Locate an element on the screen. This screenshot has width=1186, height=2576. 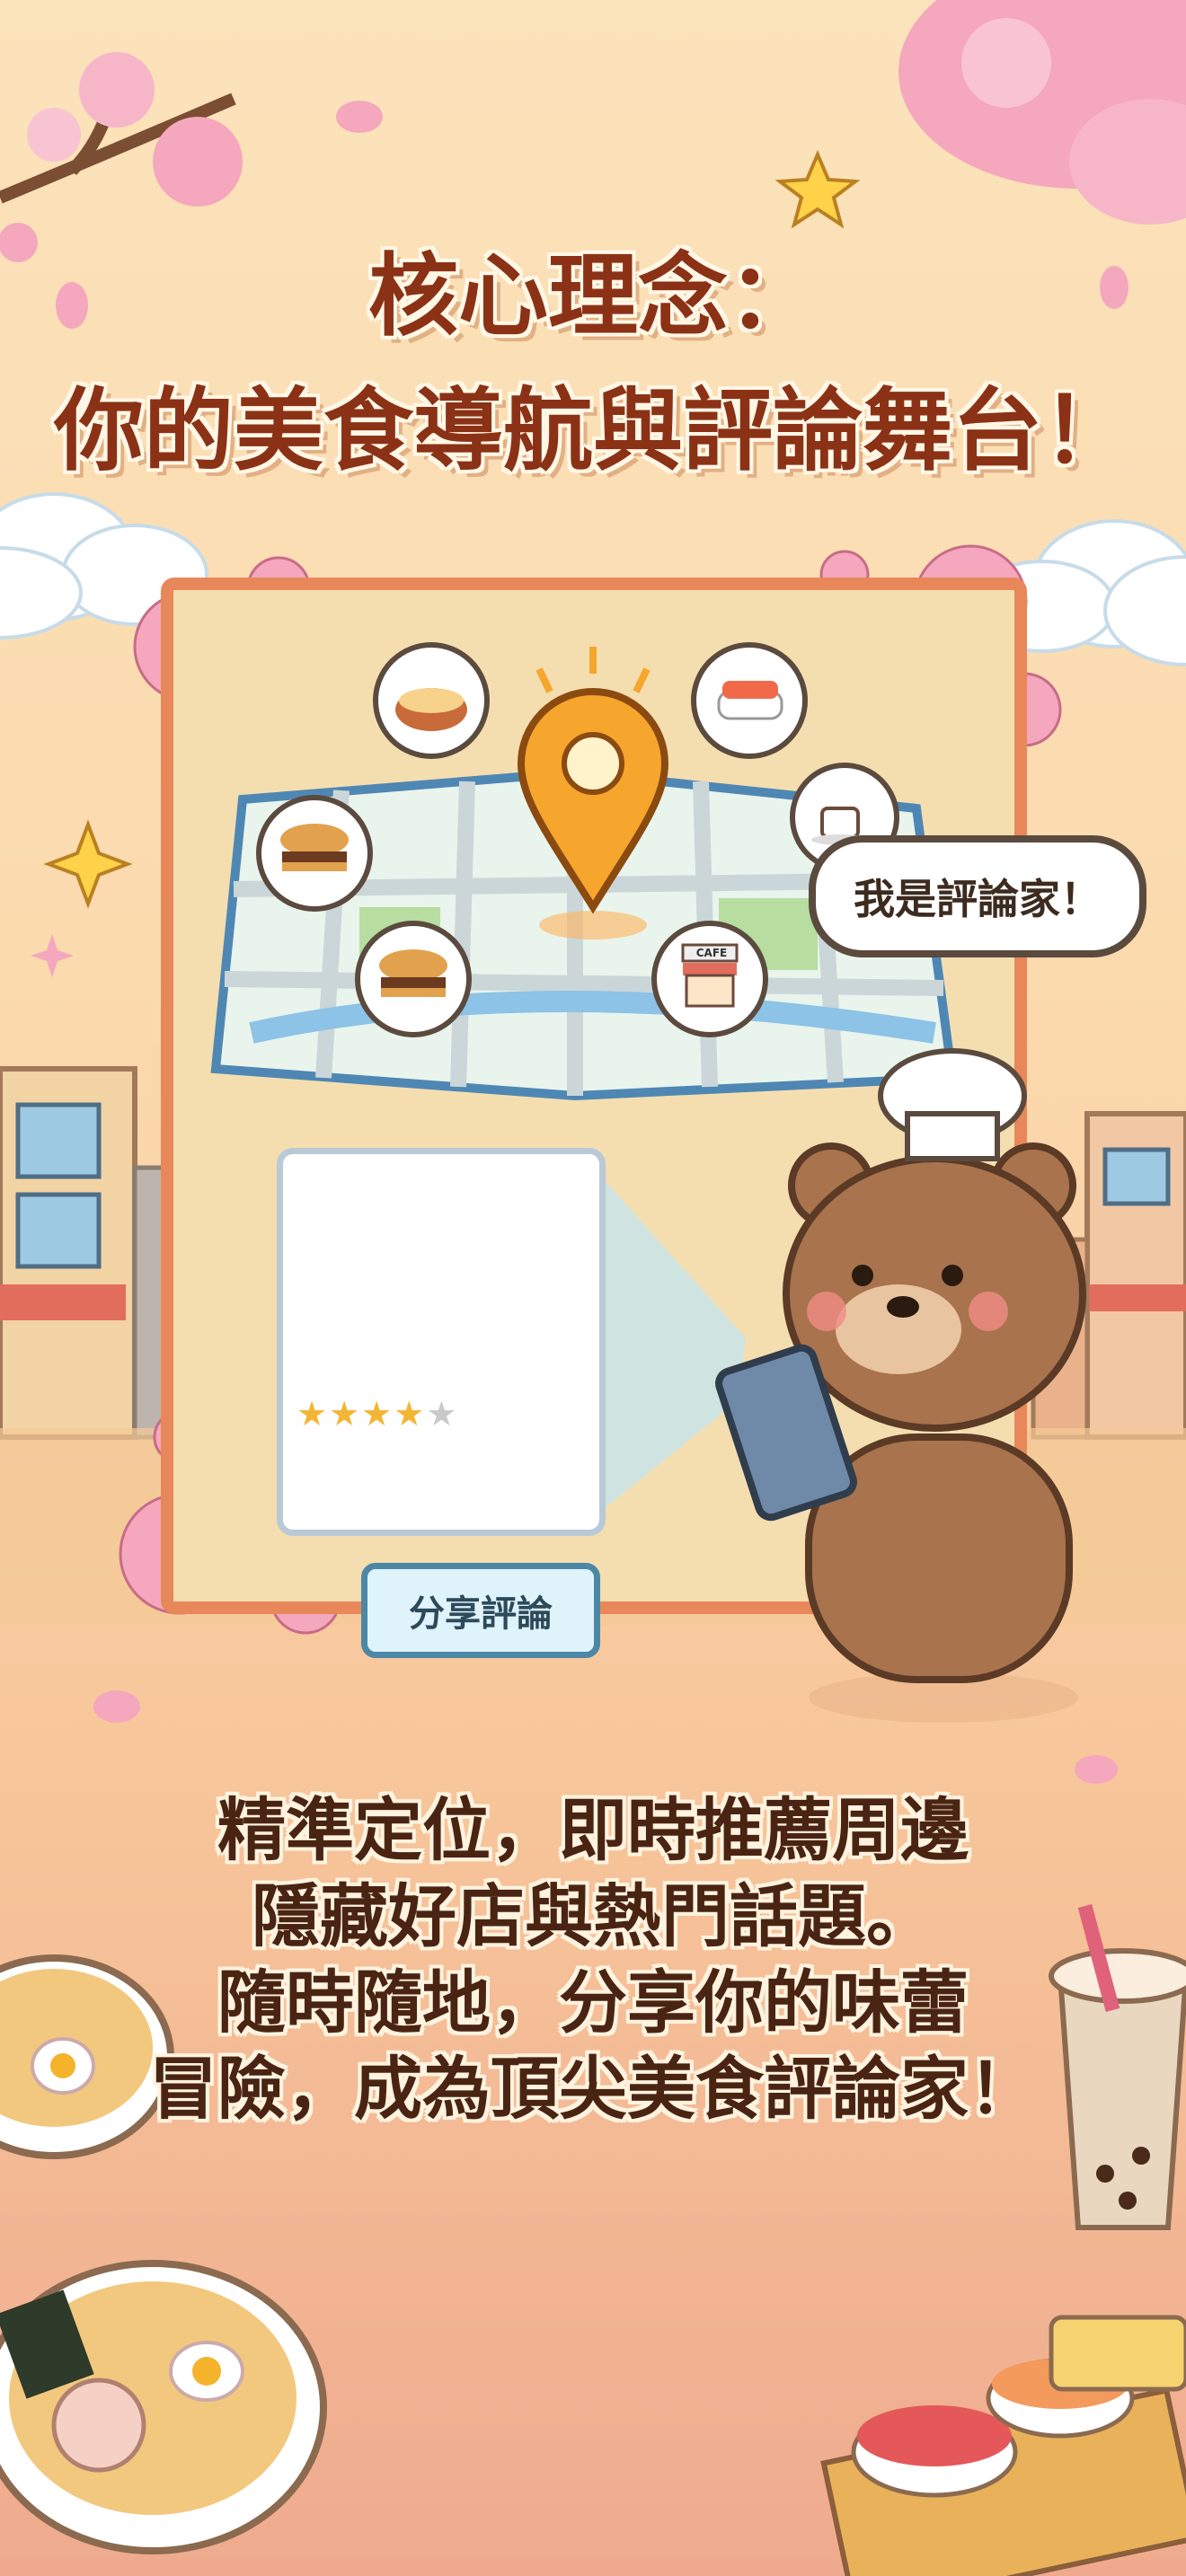
body-line-2: 隱藏好店與熱門話題。 is located at coordinates (593, 1916).